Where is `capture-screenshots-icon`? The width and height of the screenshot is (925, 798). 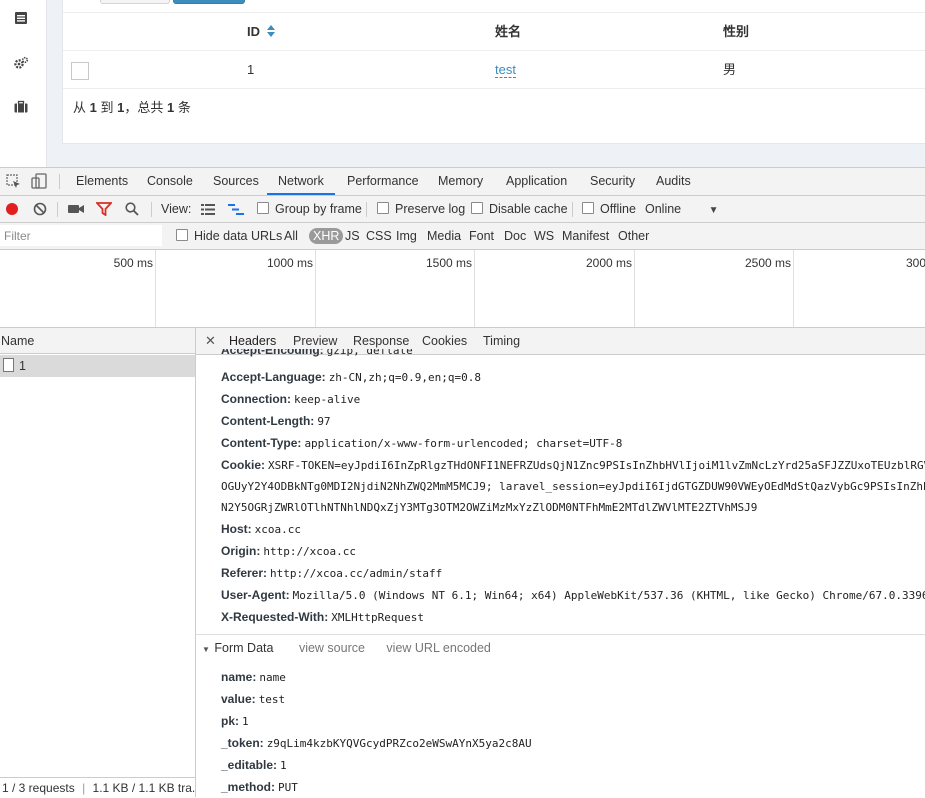 capture-screenshots-icon is located at coordinates (76, 210).